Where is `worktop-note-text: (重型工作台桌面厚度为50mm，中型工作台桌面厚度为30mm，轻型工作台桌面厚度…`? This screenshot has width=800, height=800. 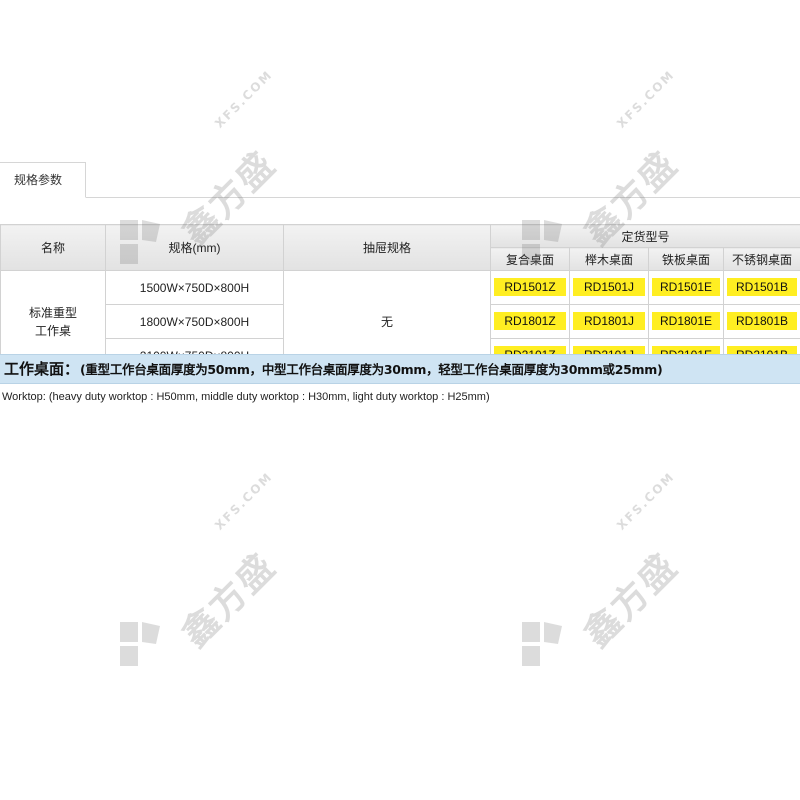 worktop-note-text: (重型工作台桌面厚度为50mm，中型工作台桌面厚度为30mm，轻型工作台桌面厚度… is located at coordinates (371, 369).